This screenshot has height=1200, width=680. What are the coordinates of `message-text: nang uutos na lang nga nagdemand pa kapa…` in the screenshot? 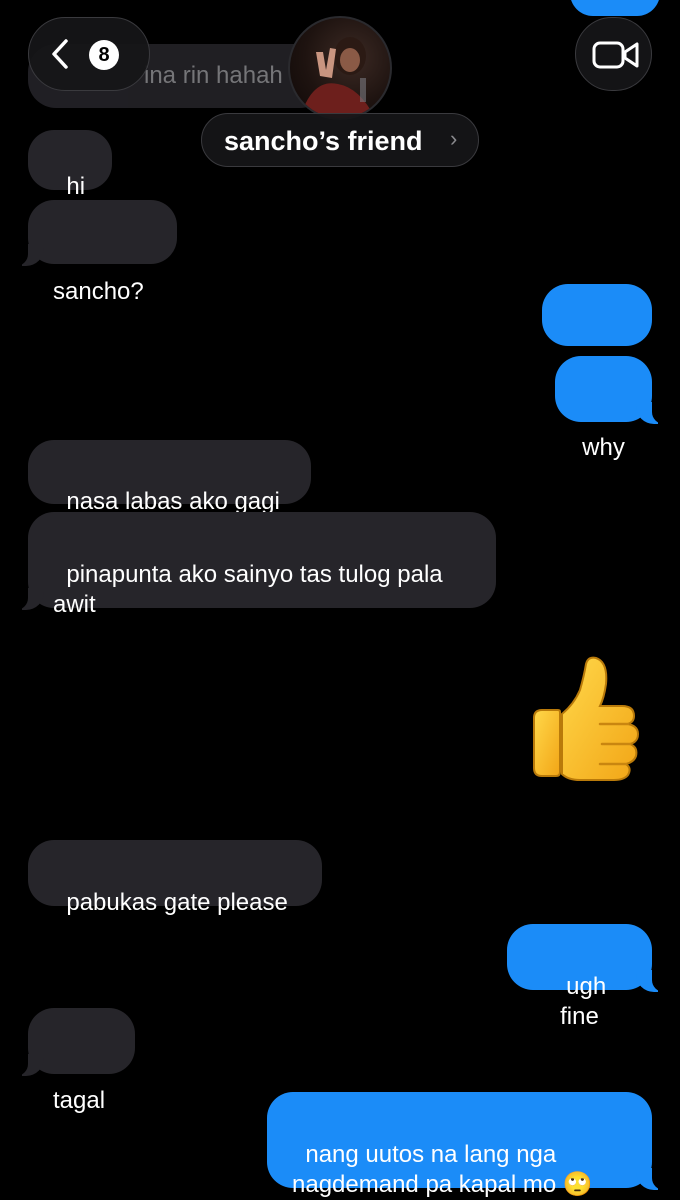 It's located at (442, 1169).